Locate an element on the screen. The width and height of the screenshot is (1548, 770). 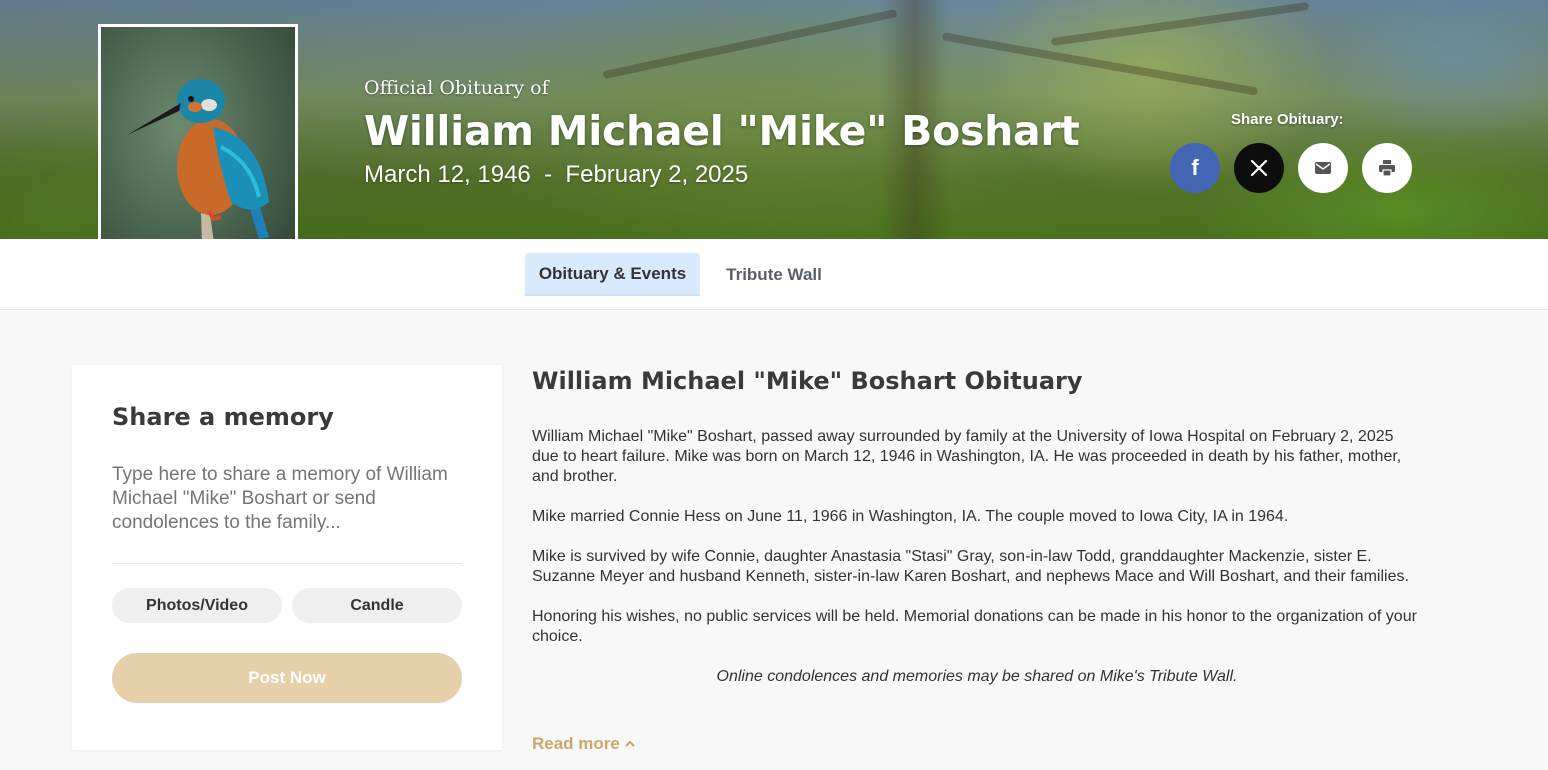
official-label: Official Obituary of is located at coordinates (456, 88).